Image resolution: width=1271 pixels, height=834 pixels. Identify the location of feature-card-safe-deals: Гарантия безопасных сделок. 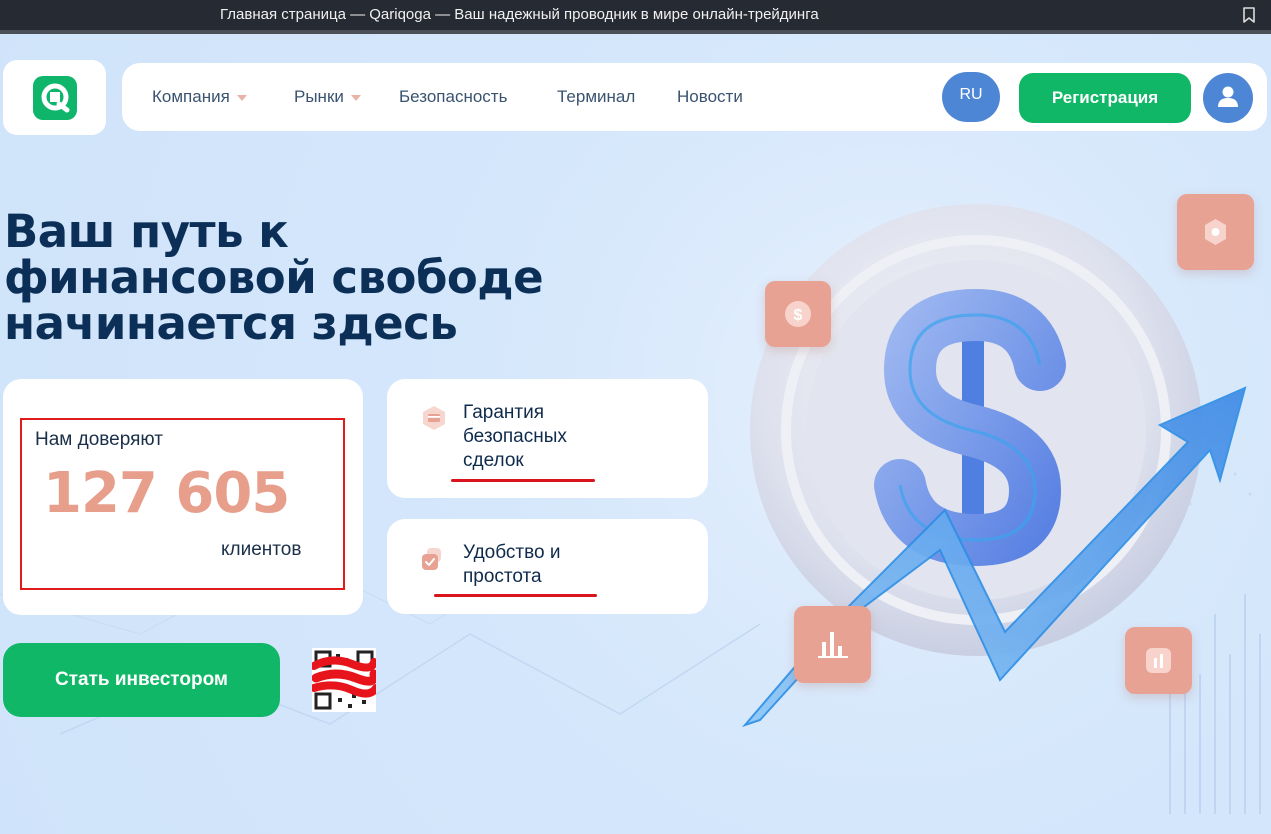
(547, 438).